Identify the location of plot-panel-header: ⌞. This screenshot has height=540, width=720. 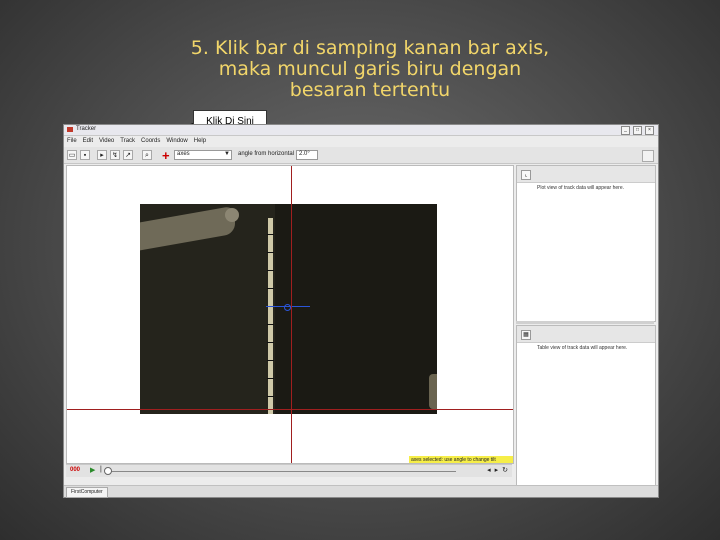
(586, 174).